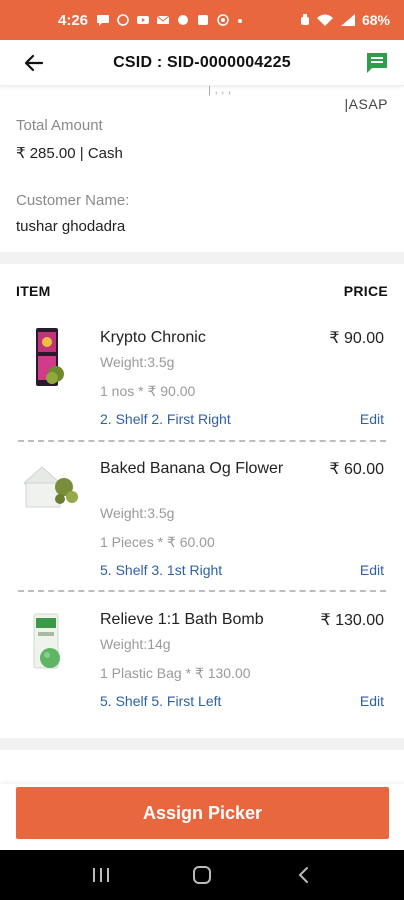 This screenshot has height=900, width=404. I want to click on notification-icons, so click(170, 20).